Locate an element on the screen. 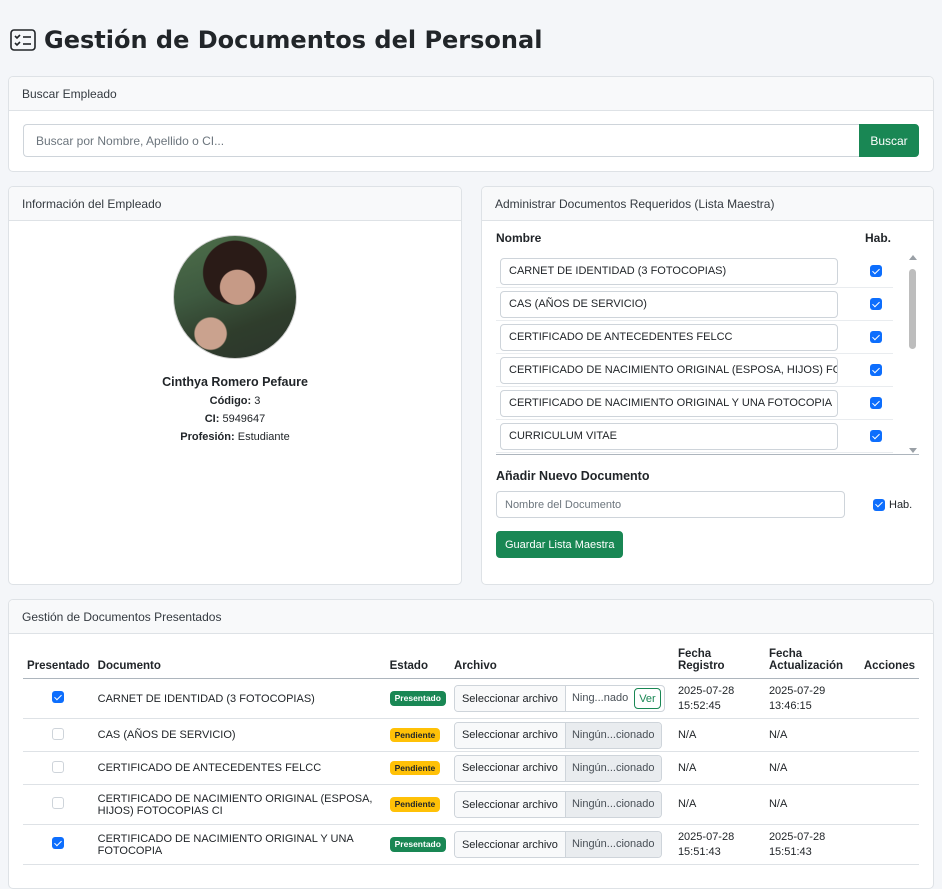 This screenshot has height=889, width=942. master-list-row: CAS (AÑOS DE SERVICIO) is located at coordinates (694, 304).